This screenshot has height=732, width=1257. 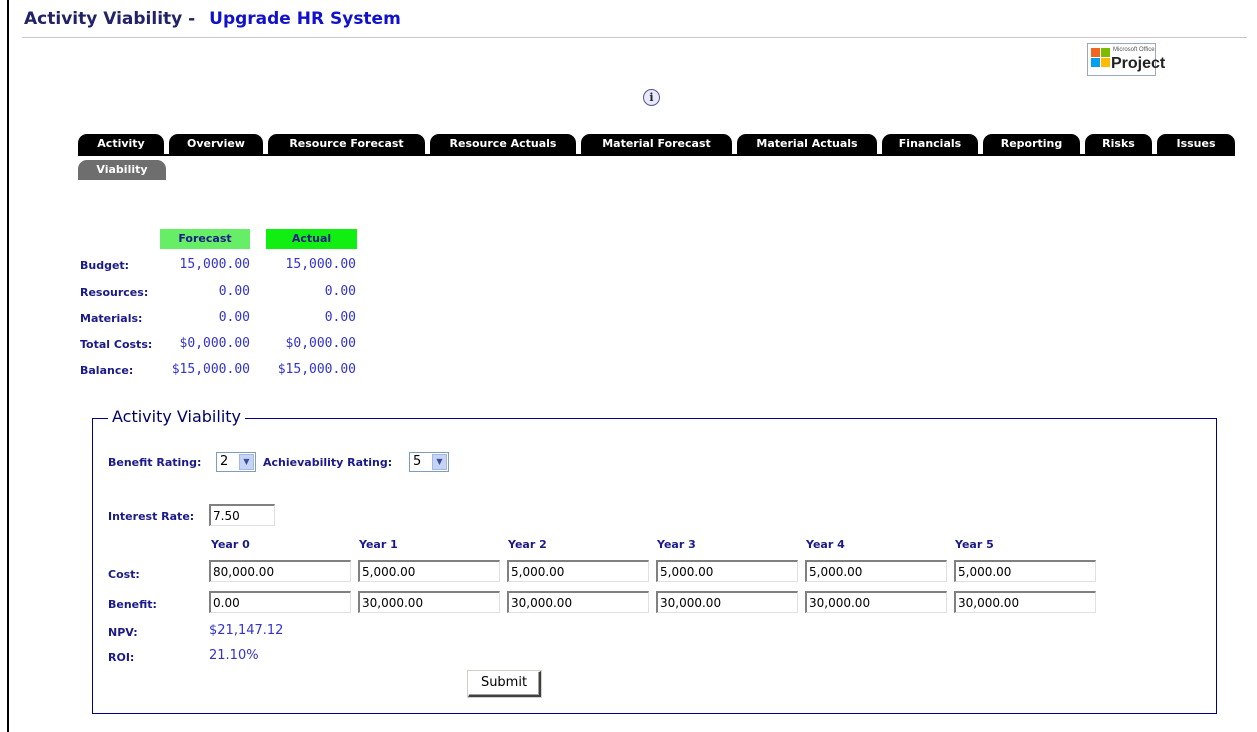 What do you see at coordinates (1025, 602) in the screenshot?
I see `benefit-year-5-input: 30,000.00` at bounding box center [1025, 602].